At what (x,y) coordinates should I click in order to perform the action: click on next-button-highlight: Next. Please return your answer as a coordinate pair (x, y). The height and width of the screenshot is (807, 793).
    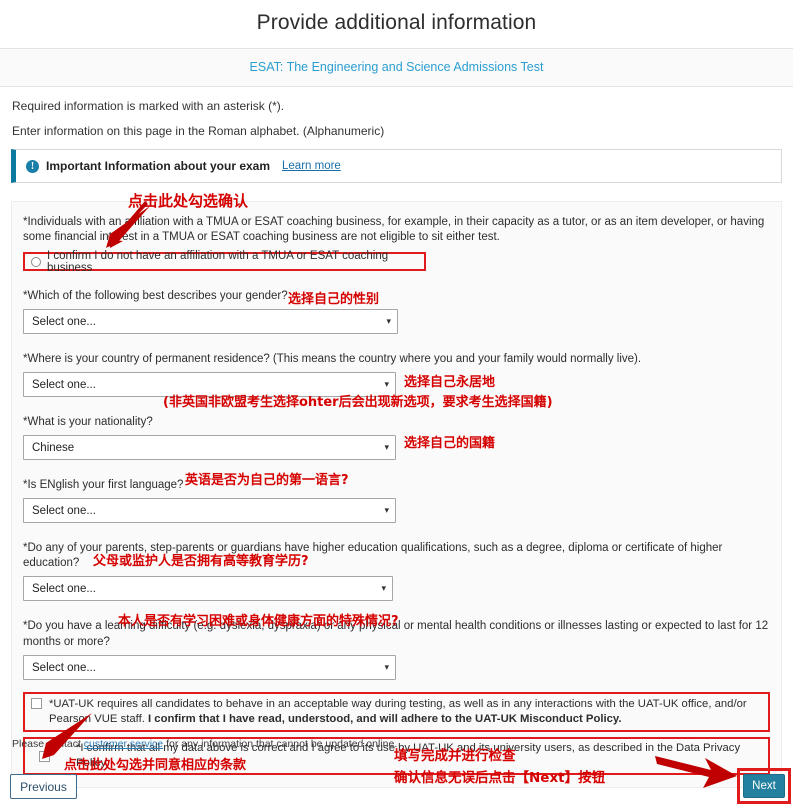
    Looking at the image, I should click on (764, 786).